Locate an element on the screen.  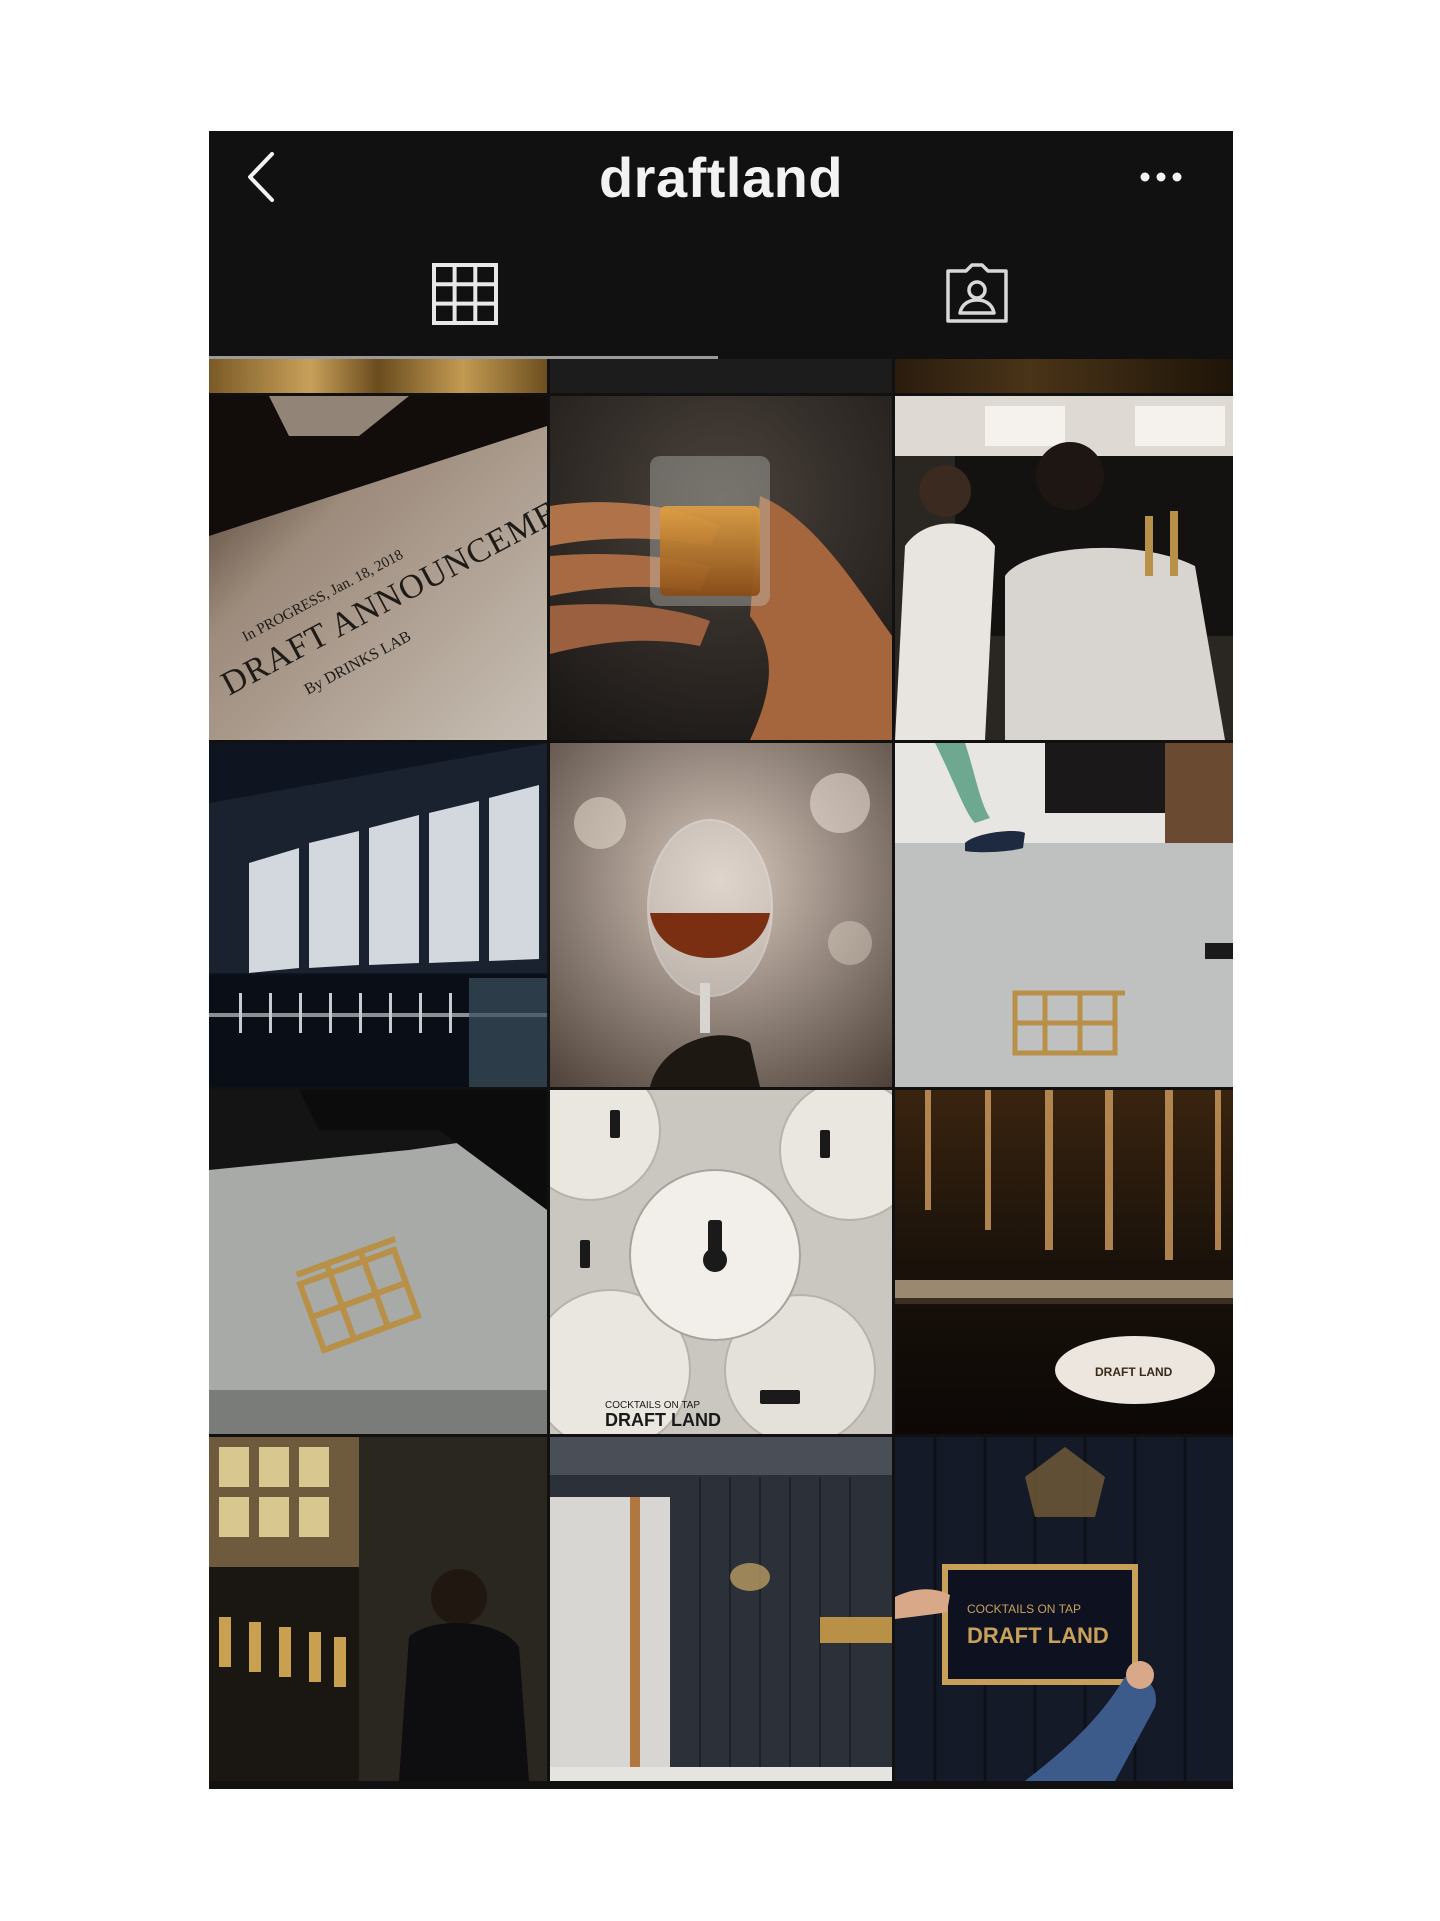
grid-icon is located at coordinates (465, 293).